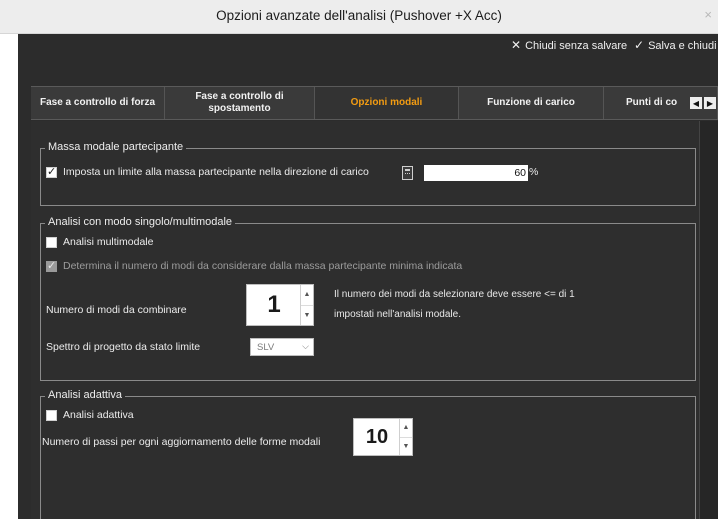 The height and width of the screenshot is (519, 718). What do you see at coordinates (266, 347) in the screenshot?
I see `spectrum-select-value: SLV` at bounding box center [266, 347].